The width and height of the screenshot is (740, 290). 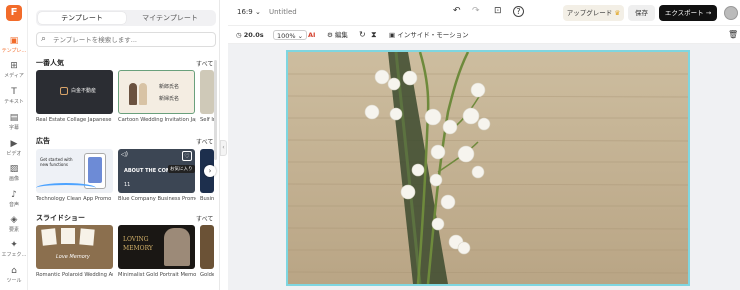 What do you see at coordinates (392, 35) in the screenshot?
I see `motion-icon: ▣` at bounding box center [392, 35].